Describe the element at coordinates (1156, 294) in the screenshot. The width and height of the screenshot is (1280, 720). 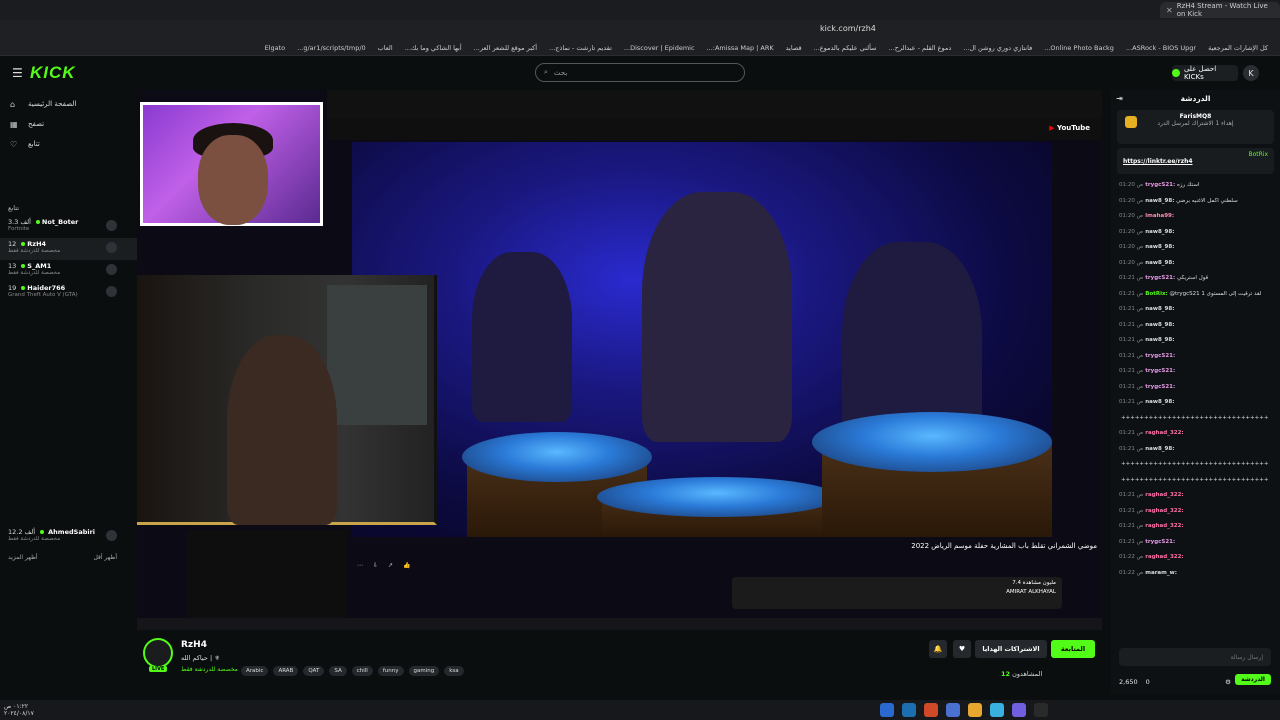
I see `message-user: BotRix:` at that location.